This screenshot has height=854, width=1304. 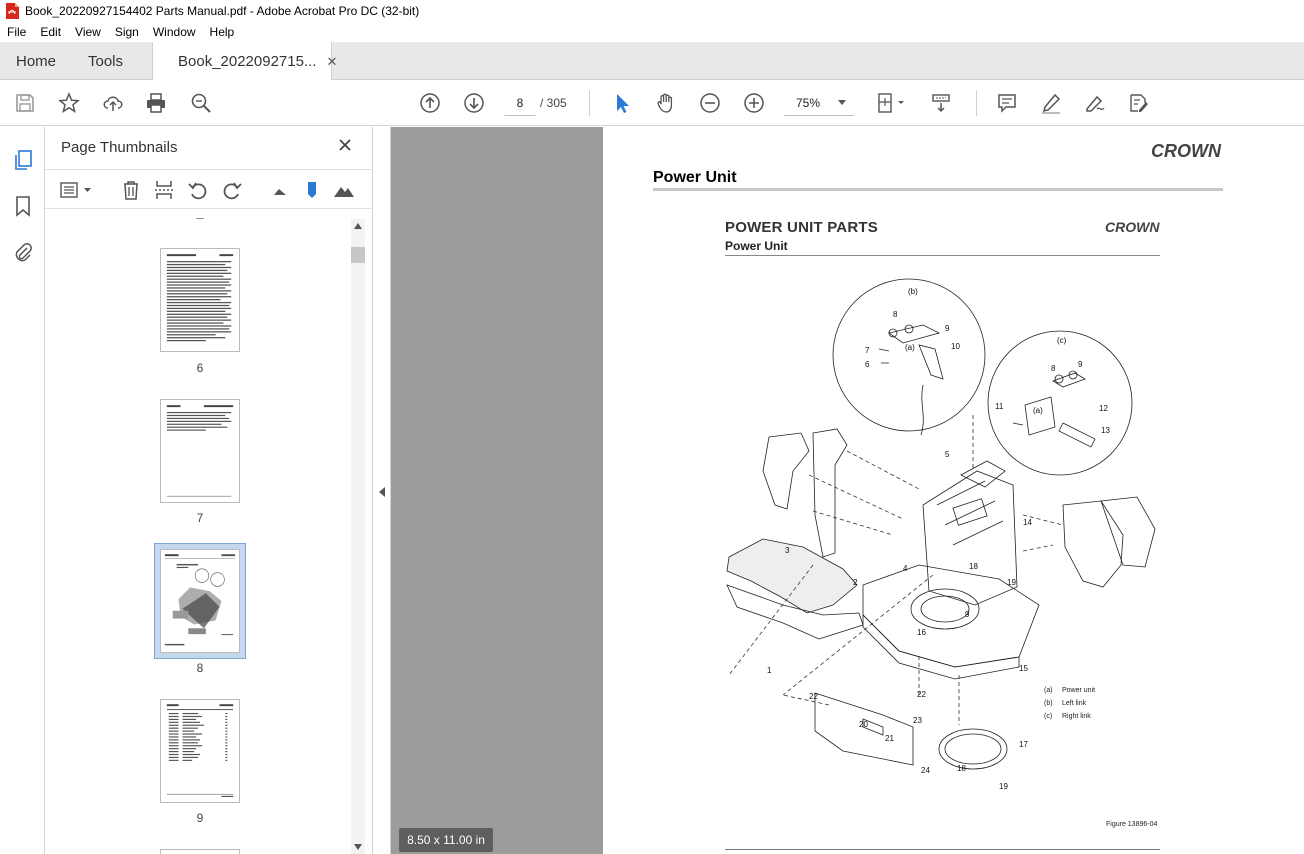 What do you see at coordinates (917, 720) in the screenshot?
I see `callout-23: 23` at bounding box center [917, 720].